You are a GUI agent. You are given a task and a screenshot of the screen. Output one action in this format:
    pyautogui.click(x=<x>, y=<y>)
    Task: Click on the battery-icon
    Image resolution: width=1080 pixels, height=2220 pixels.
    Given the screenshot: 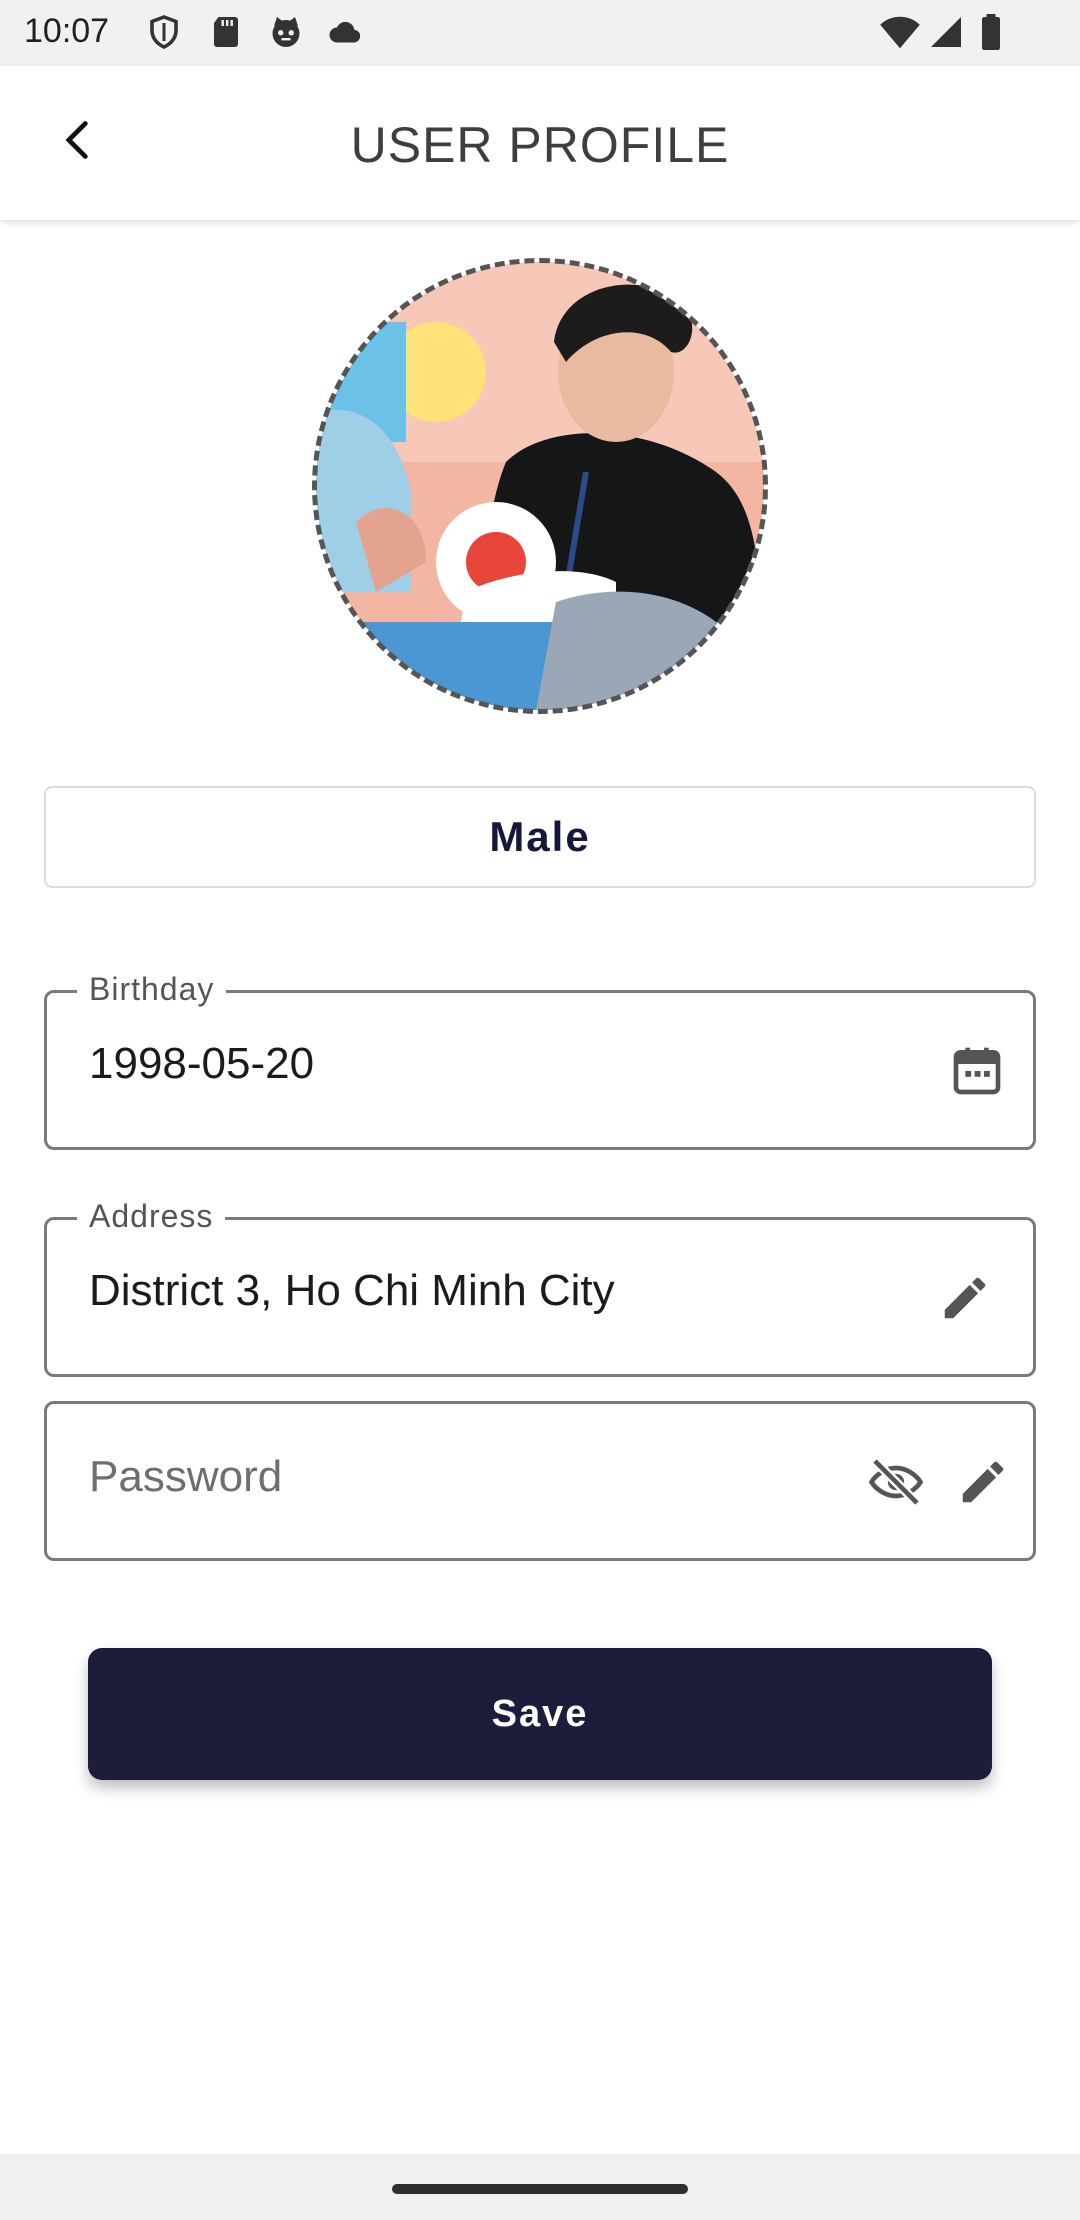 What is the action you would take?
    pyautogui.click(x=991, y=32)
    